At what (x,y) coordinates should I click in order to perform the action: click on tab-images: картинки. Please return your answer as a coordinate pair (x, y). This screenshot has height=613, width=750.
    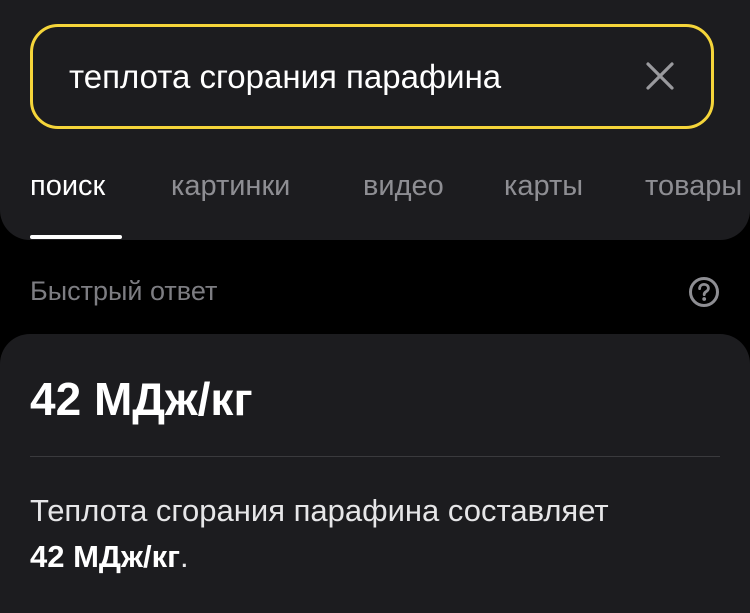
    Looking at the image, I should click on (230, 186).